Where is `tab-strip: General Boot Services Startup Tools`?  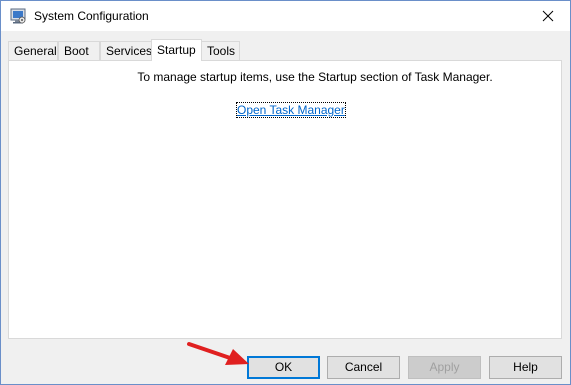 tab-strip: General Boot Services Startup Tools is located at coordinates (285, 46).